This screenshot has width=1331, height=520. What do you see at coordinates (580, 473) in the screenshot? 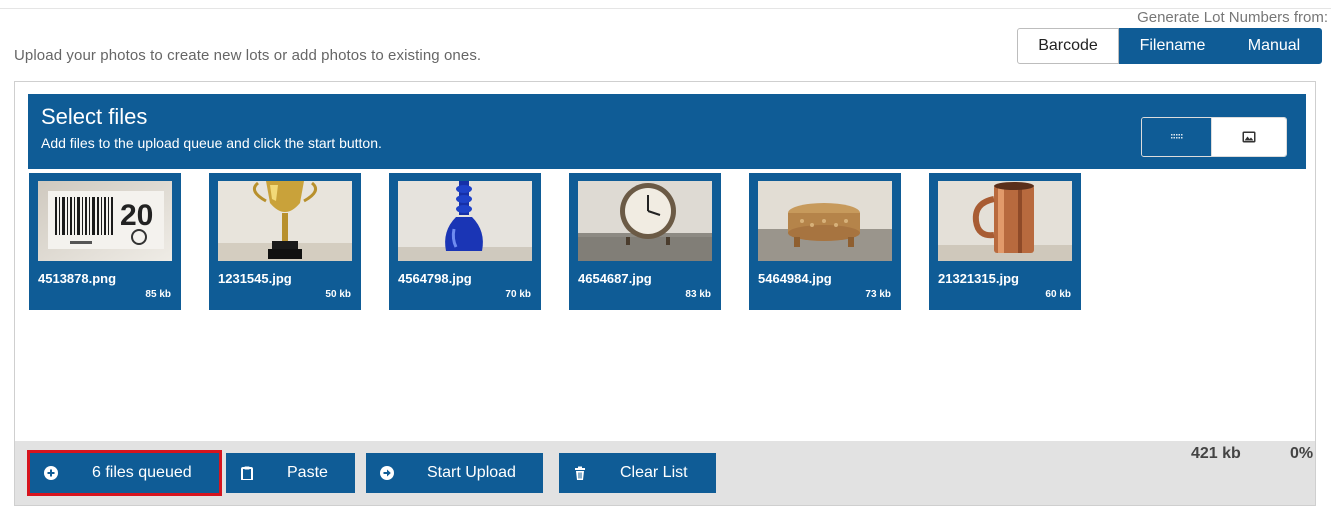
I see `trash-icon` at bounding box center [580, 473].